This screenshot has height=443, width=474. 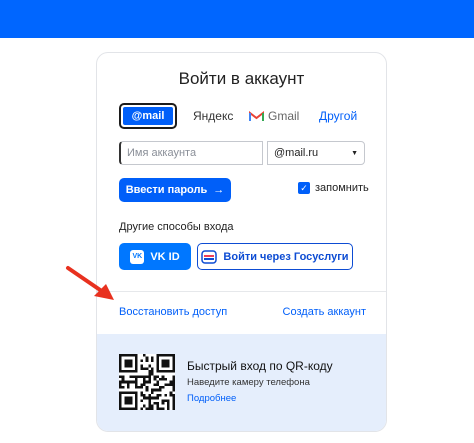 What do you see at coordinates (324, 312) in the screenshot?
I see `create-account-link: Создать аккаунт` at bounding box center [324, 312].